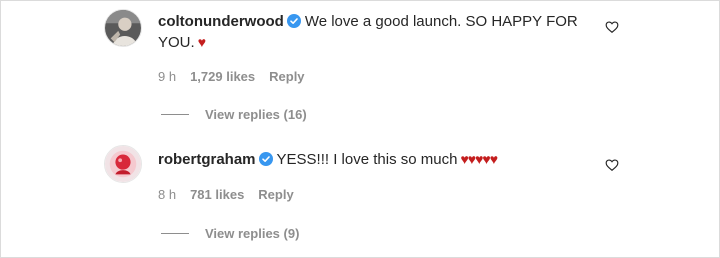  I want to click on comment-likes: 1,729 likes, so click(222, 76).